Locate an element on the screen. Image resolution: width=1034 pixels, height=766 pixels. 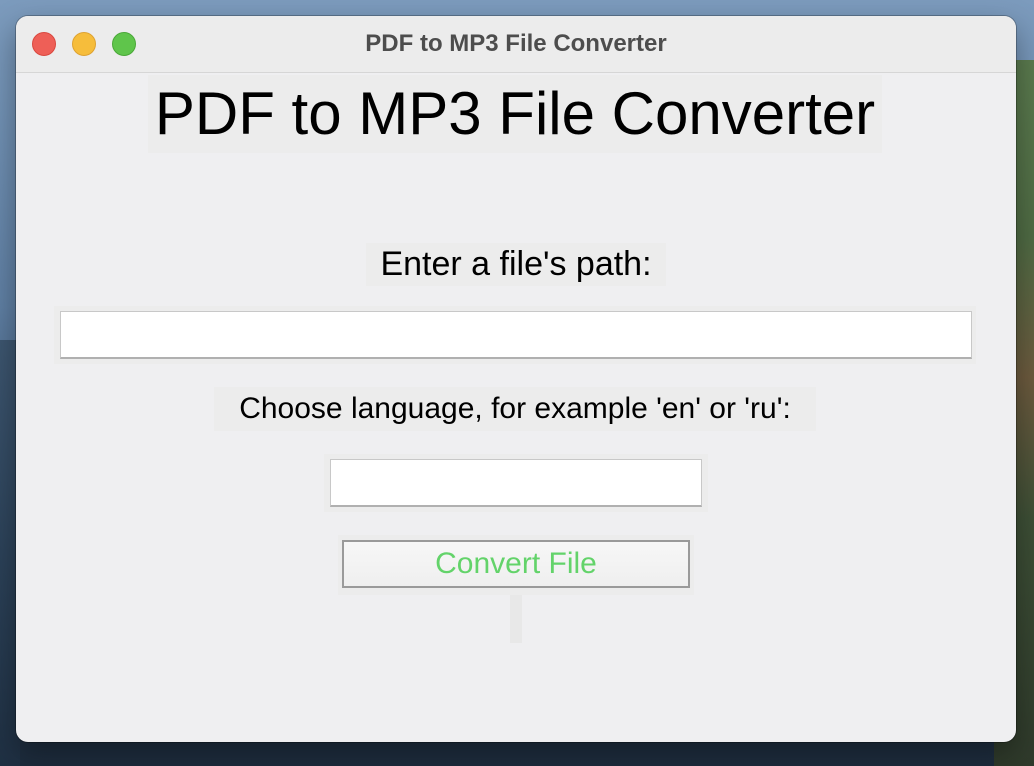
convert-file-button: Convert File is located at coordinates (516, 564).